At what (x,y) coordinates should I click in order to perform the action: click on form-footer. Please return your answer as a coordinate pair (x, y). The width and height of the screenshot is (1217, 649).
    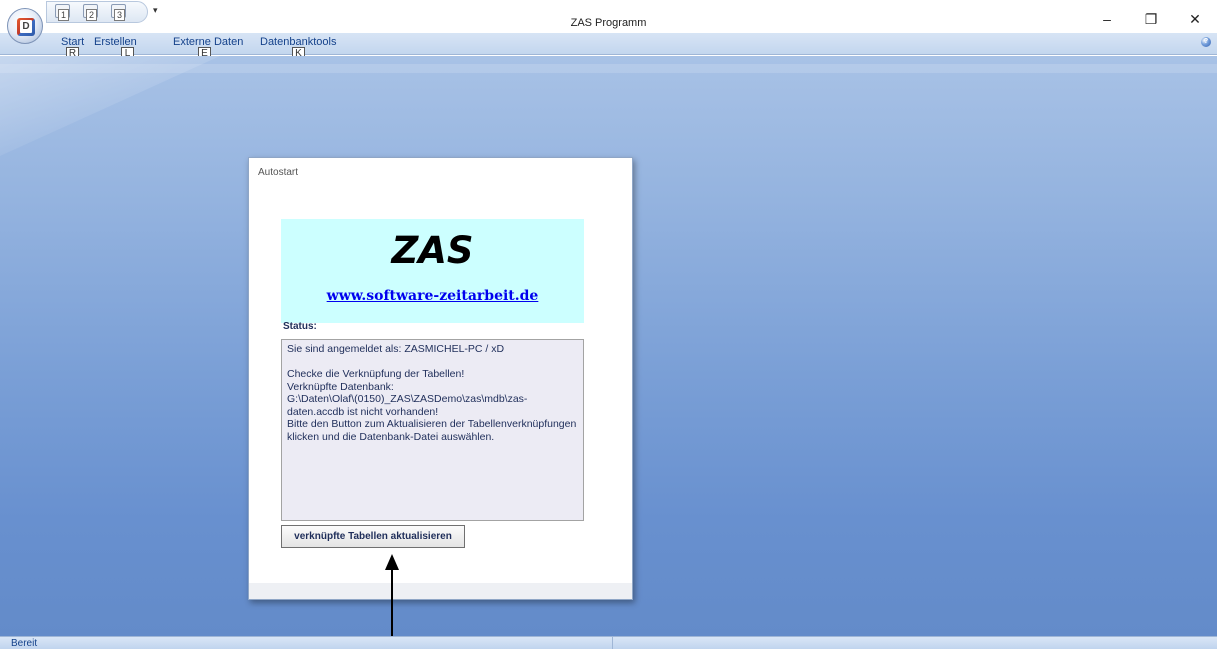
    Looking at the image, I should click on (440, 591).